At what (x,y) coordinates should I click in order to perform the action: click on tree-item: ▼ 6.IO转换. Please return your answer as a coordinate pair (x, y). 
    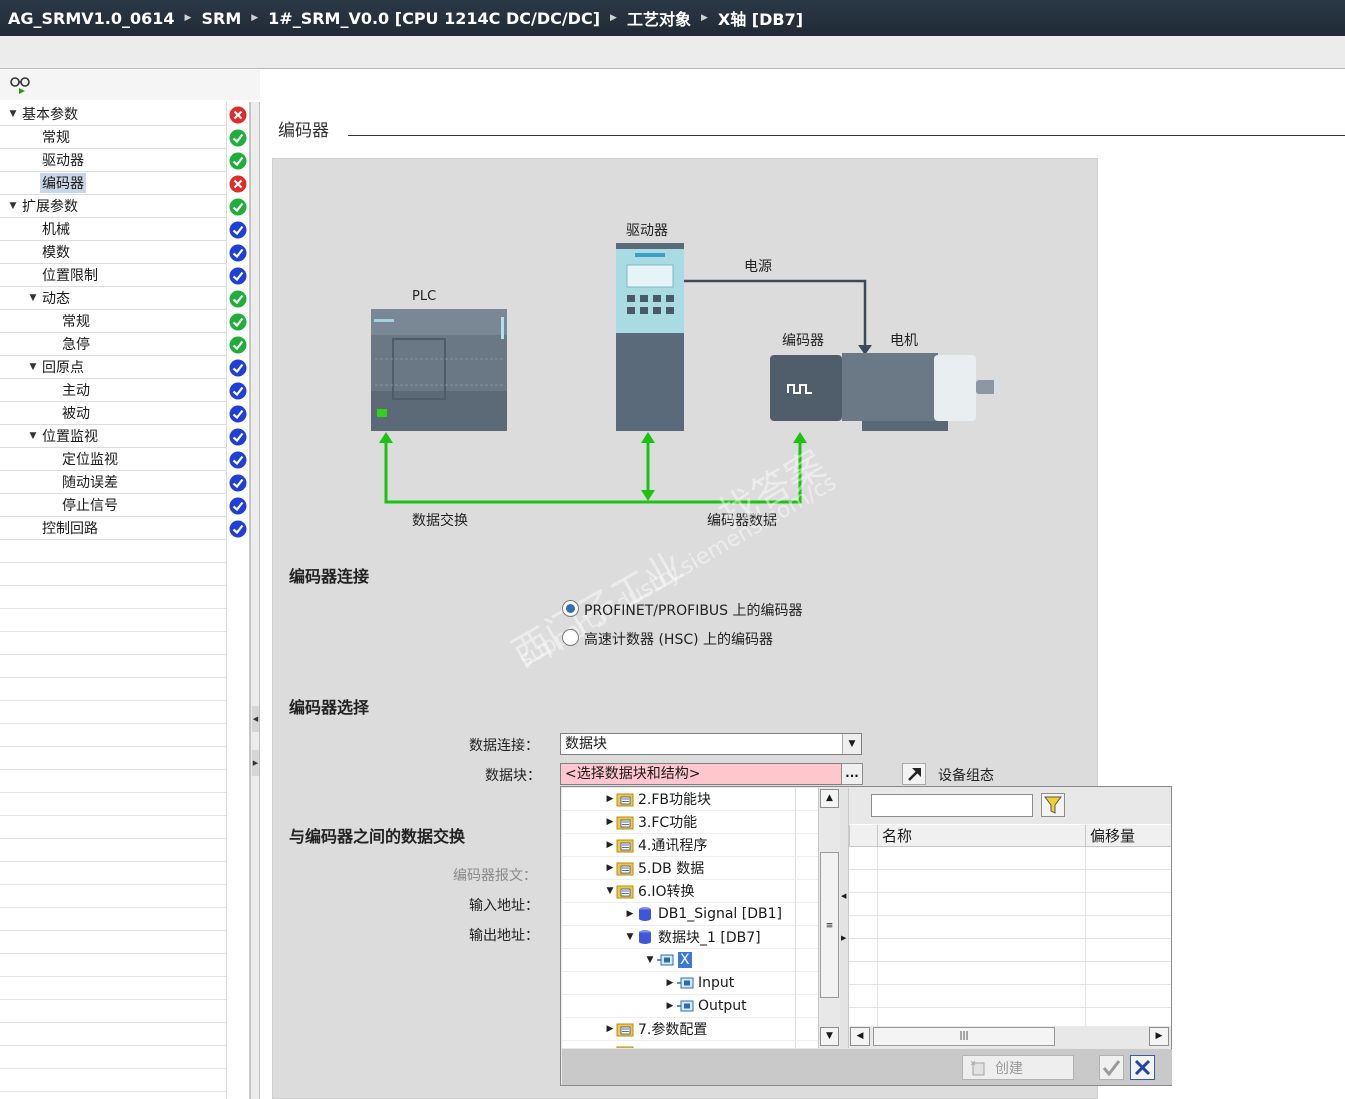
    Looking at the image, I should click on (690, 891).